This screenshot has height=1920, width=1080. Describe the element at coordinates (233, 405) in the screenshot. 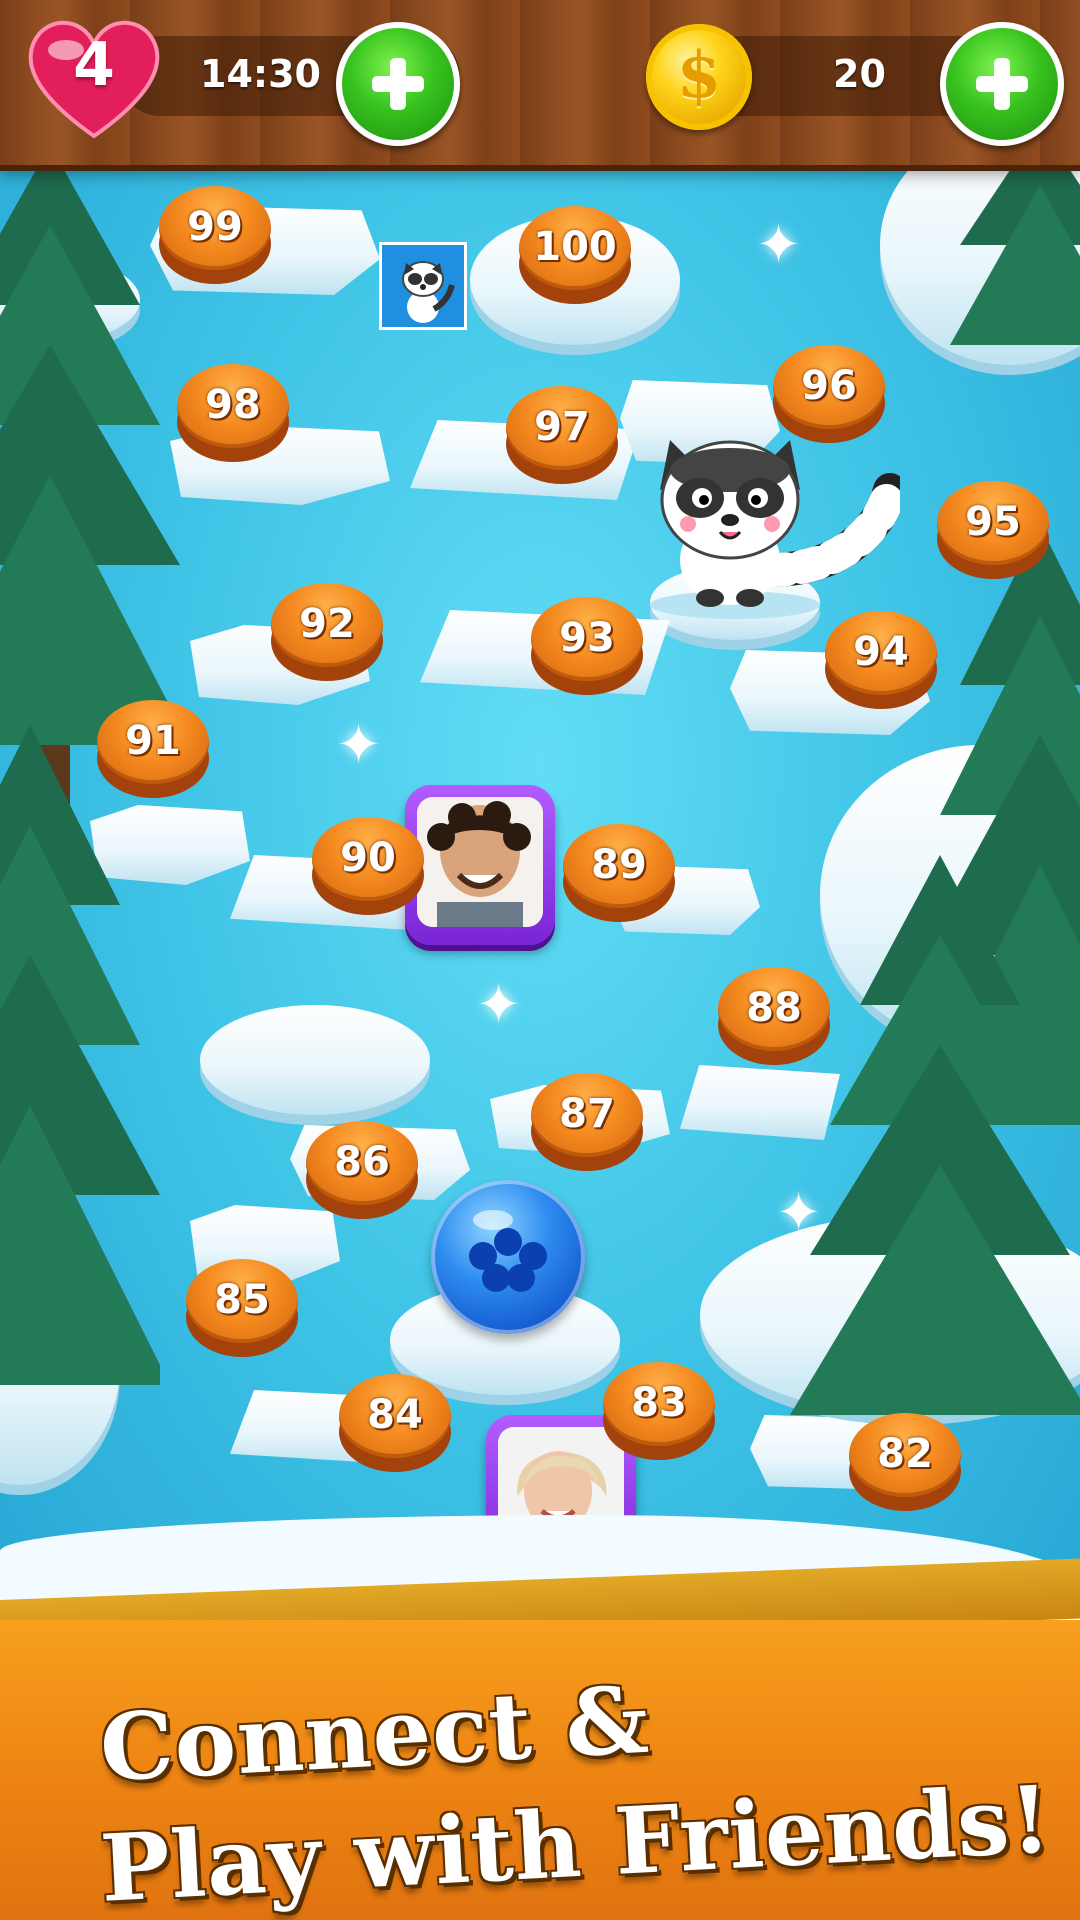

I see `level-number: 98` at that location.